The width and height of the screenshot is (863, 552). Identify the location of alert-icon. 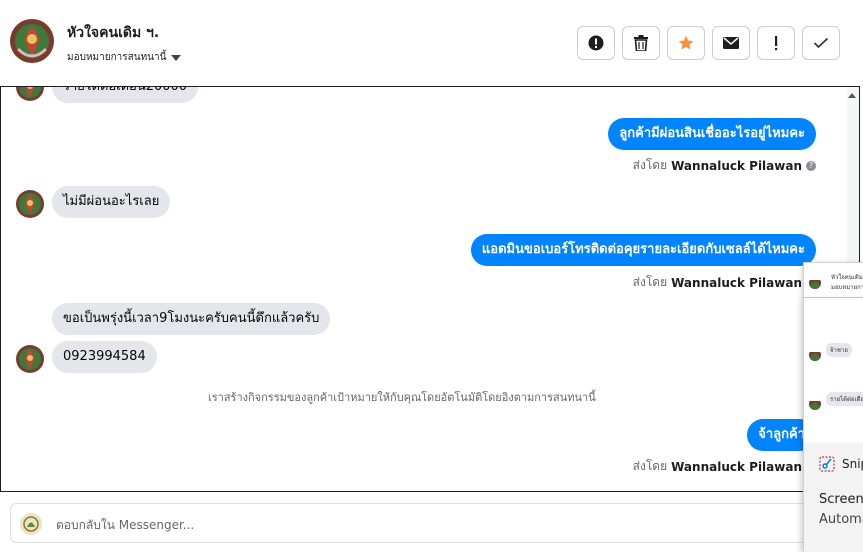
(596, 43).